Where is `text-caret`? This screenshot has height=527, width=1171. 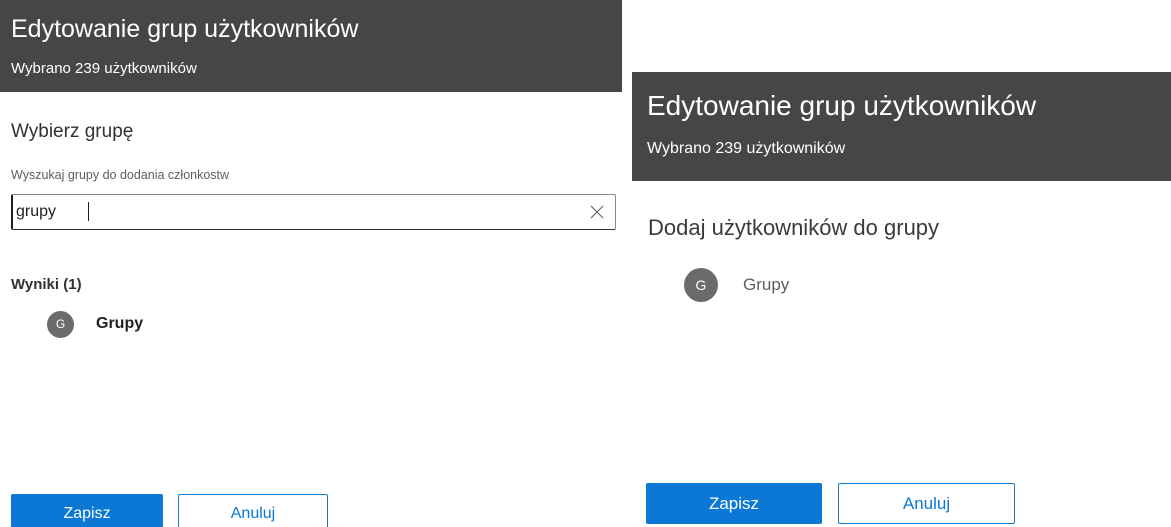 text-caret is located at coordinates (88, 211).